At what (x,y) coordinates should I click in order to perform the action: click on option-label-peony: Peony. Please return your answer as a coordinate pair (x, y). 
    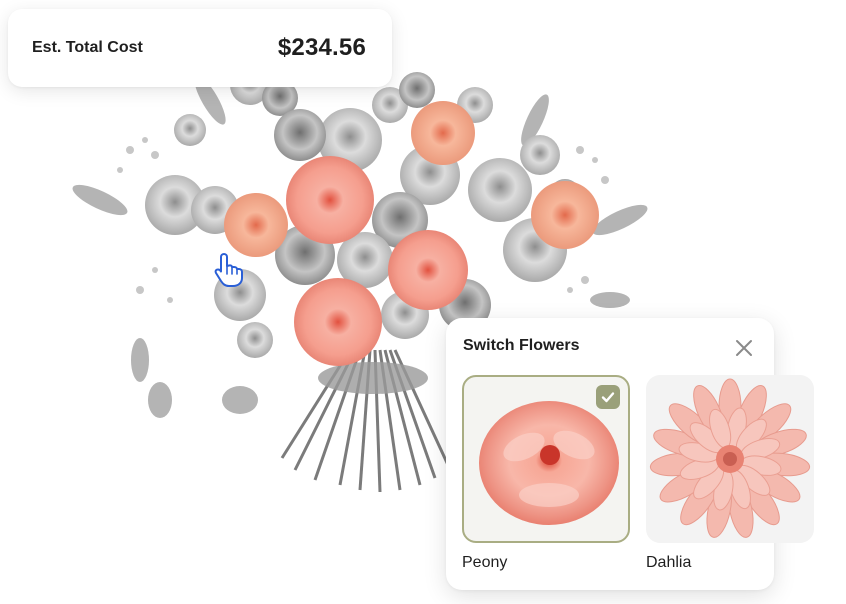
    Looking at the image, I should click on (485, 562).